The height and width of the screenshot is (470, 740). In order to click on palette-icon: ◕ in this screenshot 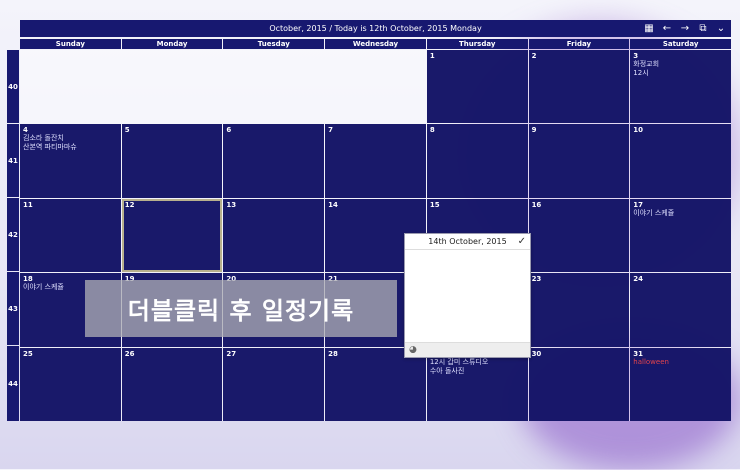, I will do `click(413, 350)`.